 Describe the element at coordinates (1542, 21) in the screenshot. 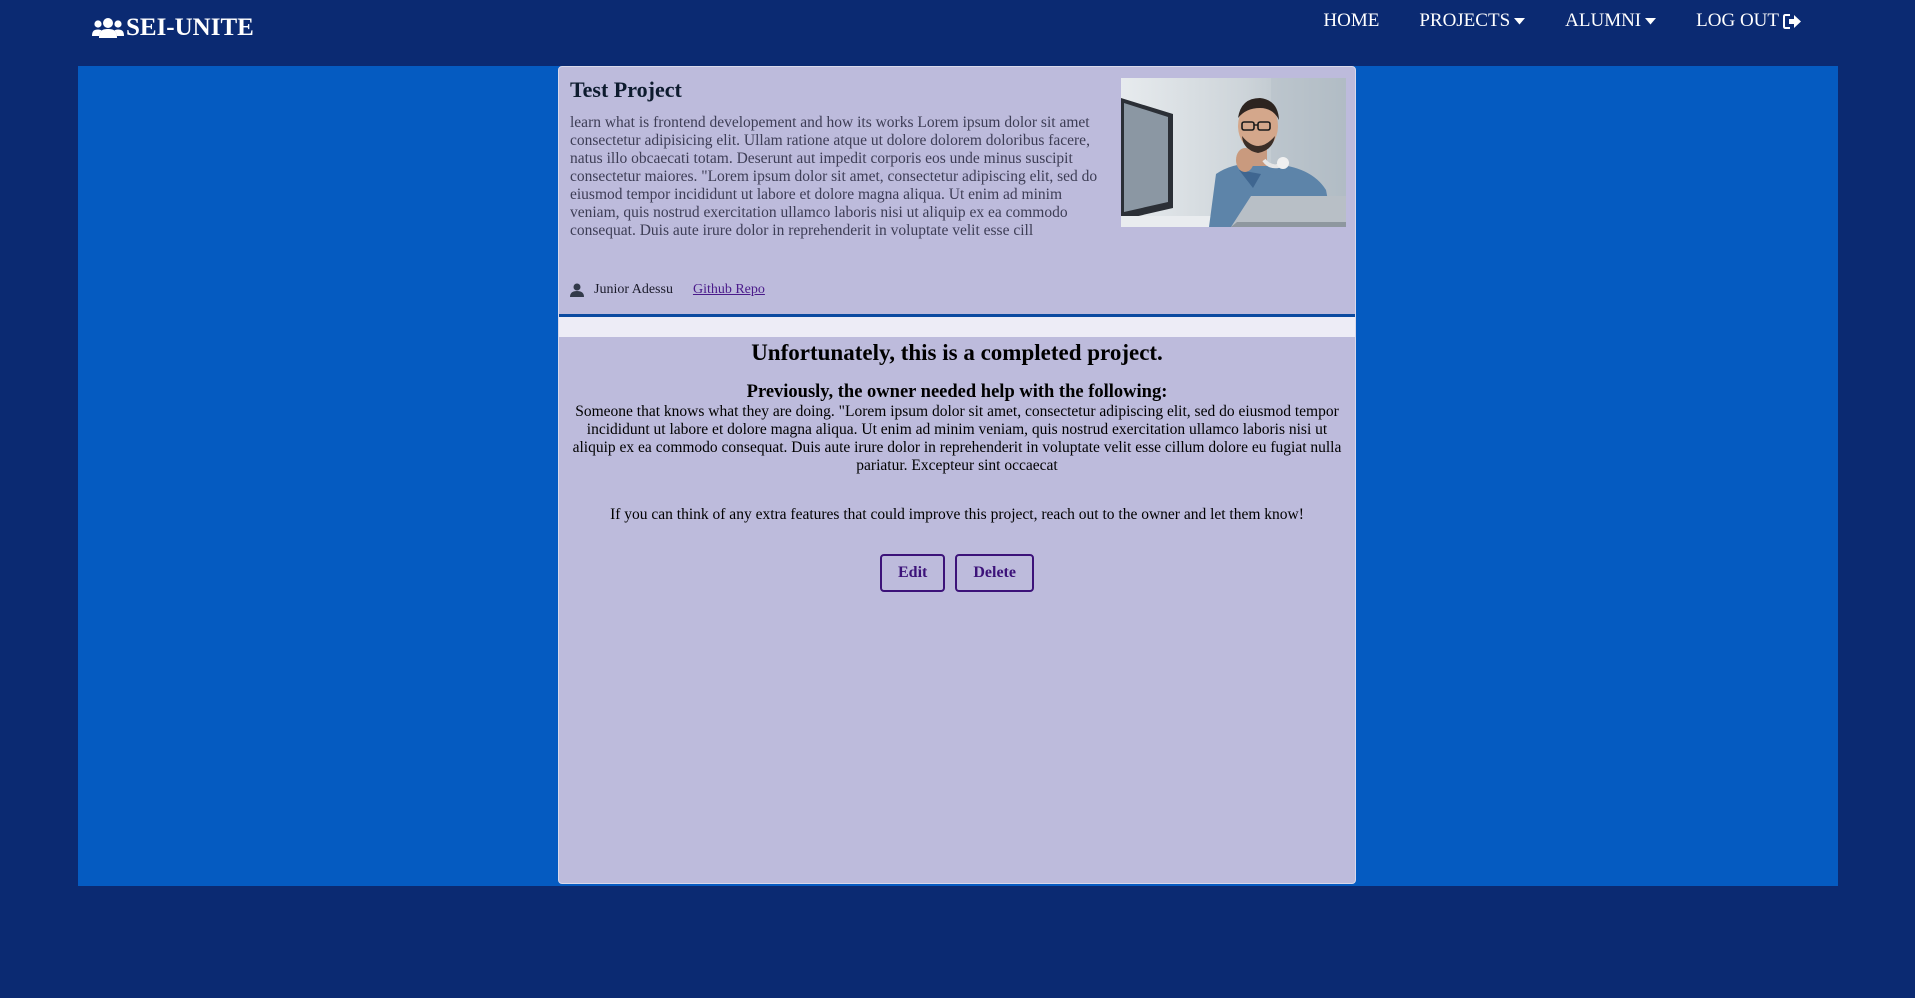

I see `nav-menu: HOME PROJECTS ALUMNI LOG OUT` at that location.